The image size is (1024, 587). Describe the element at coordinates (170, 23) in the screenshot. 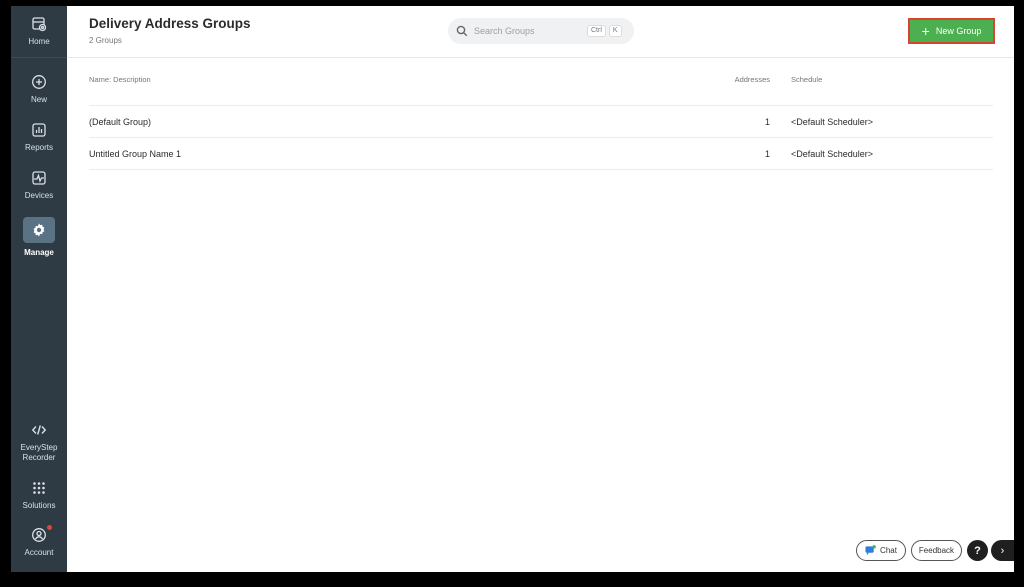

I see `page-title: Delivery Address Groups` at that location.